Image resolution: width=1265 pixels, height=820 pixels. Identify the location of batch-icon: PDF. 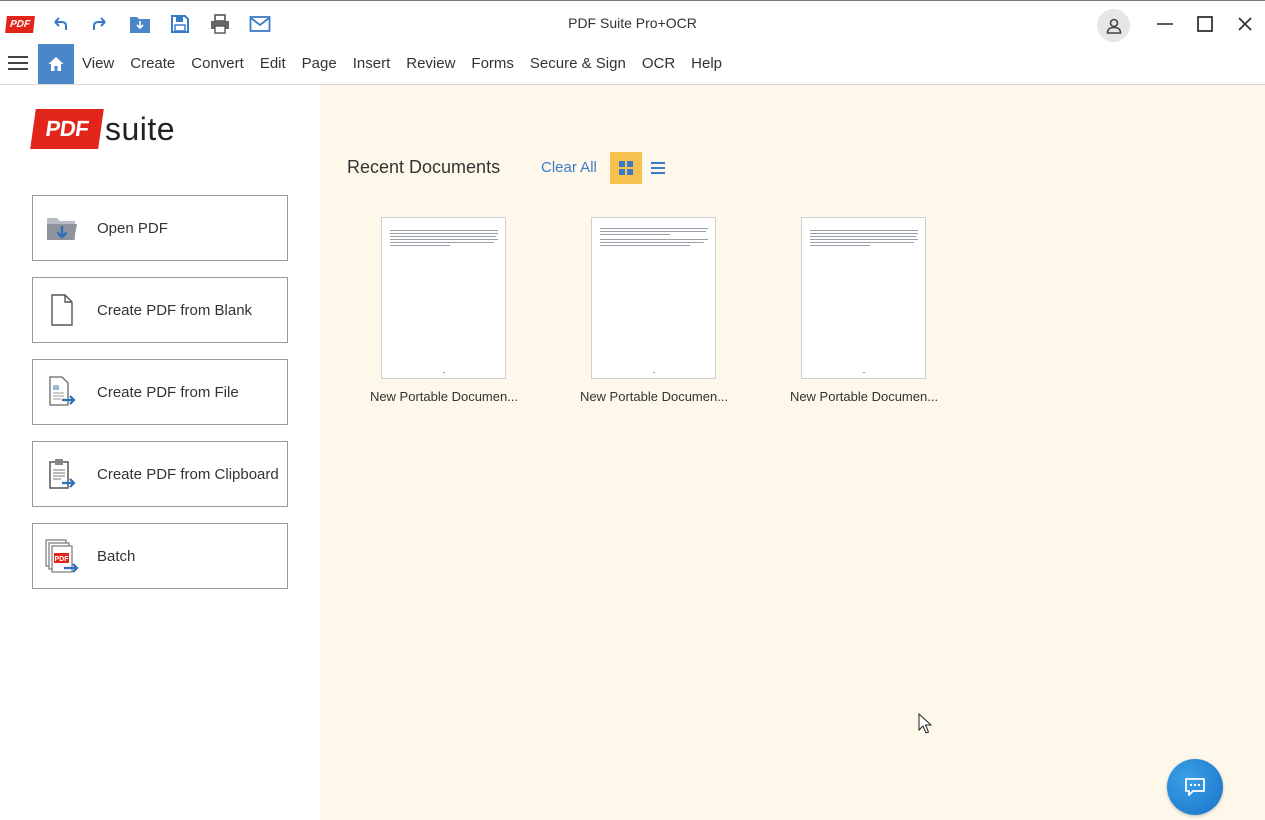
(62, 556).